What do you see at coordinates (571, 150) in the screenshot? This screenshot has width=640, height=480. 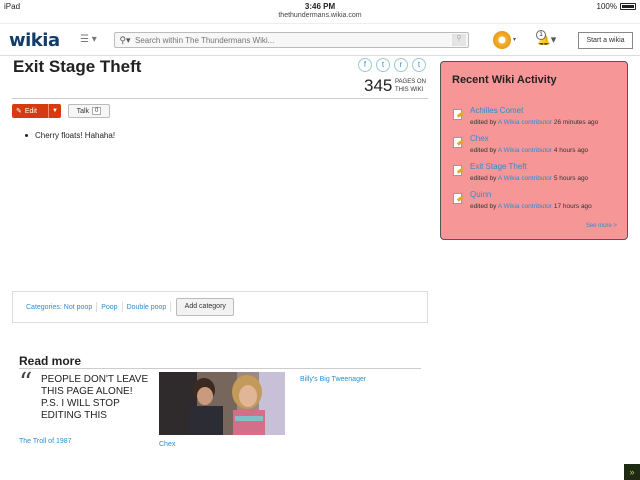 I see `activity-time: 4 hours ago` at bounding box center [571, 150].